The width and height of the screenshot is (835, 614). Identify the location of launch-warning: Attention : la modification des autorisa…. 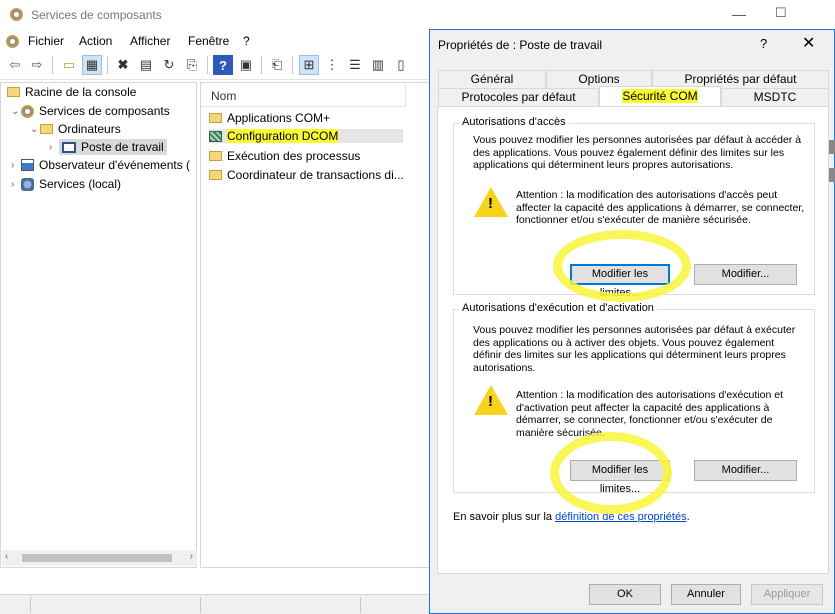
(649, 414).